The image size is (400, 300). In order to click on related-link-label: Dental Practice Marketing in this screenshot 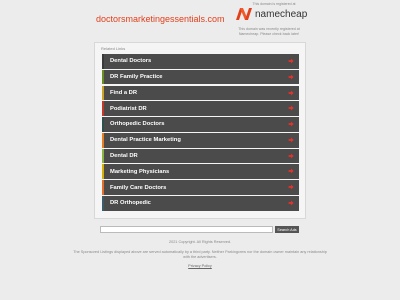, I will do `click(145, 140)`.